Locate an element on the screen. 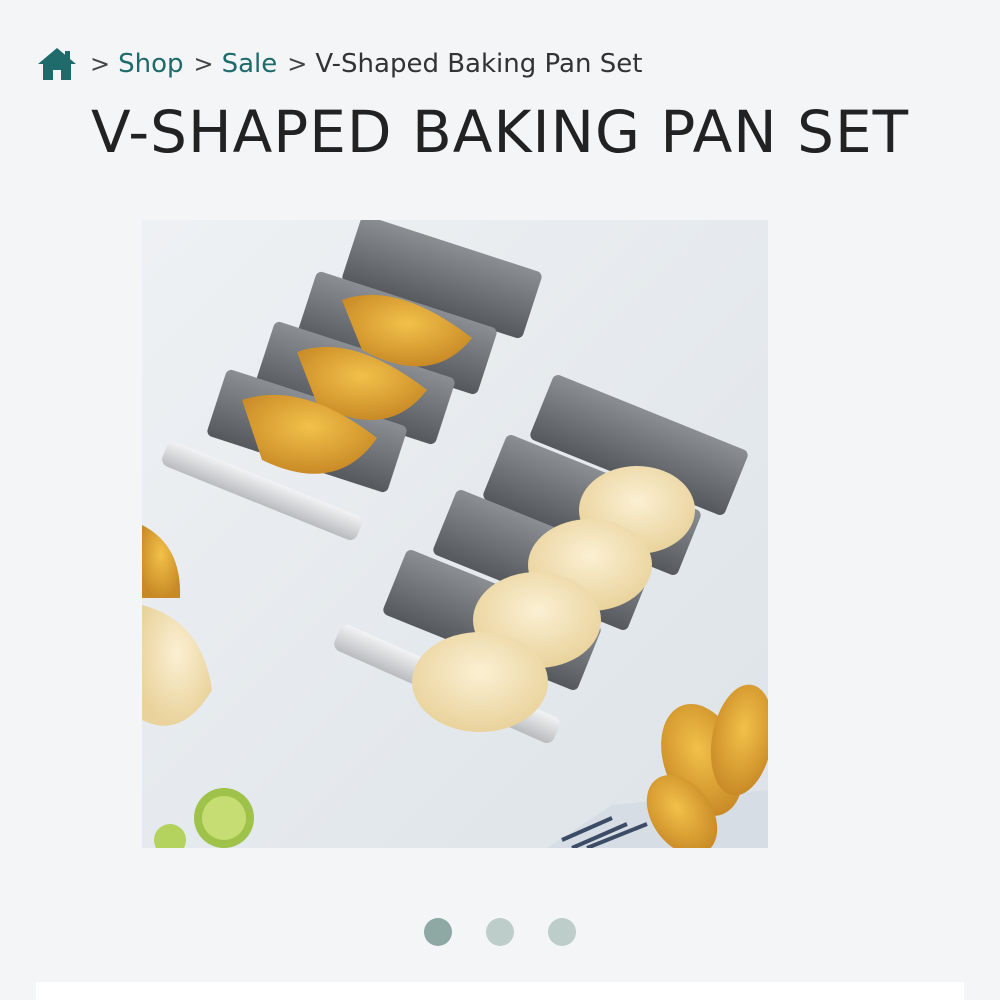  page-title: V-SHAPED BAKING PAN SET is located at coordinates (500, 132).